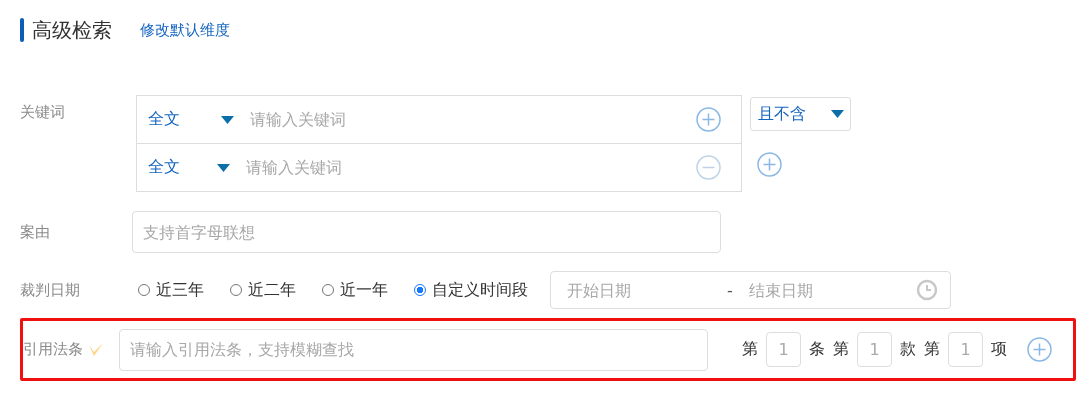  I want to click on unit-label: 条, so click(817, 349).